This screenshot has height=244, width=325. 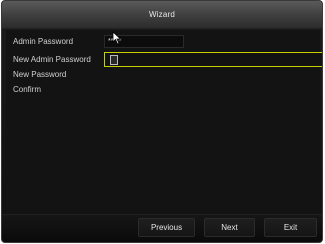 What do you see at coordinates (229, 227) in the screenshot?
I see `next-button: Next` at bounding box center [229, 227].